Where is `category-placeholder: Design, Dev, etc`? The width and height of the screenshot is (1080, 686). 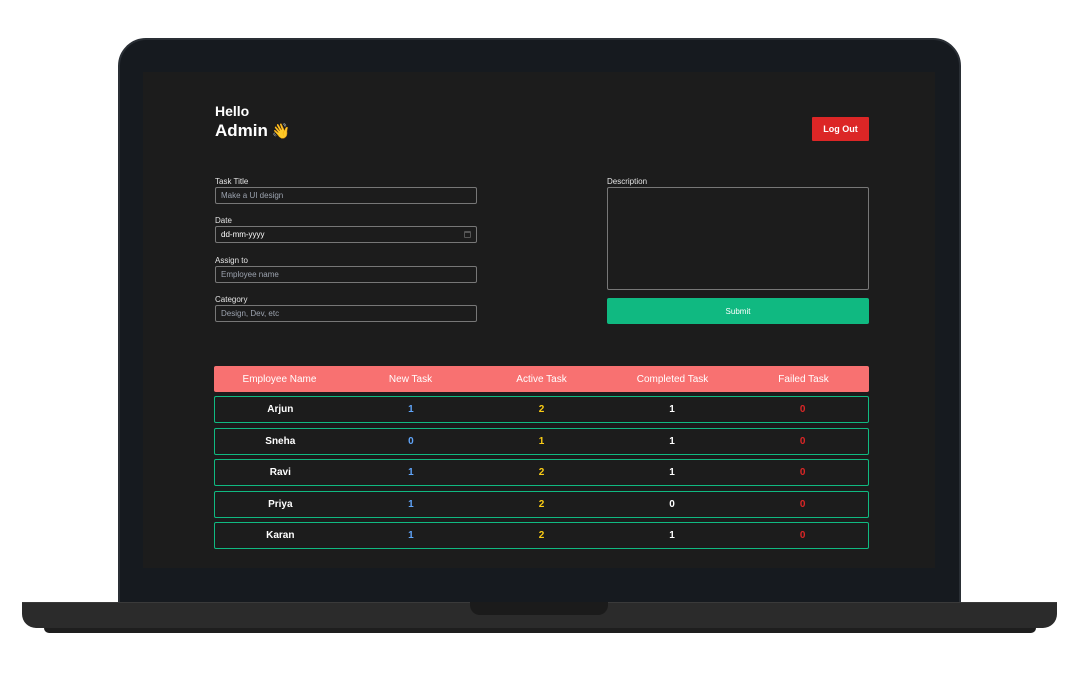
category-placeholder: Design, Dev, etc is located at coordinates (250, 313).